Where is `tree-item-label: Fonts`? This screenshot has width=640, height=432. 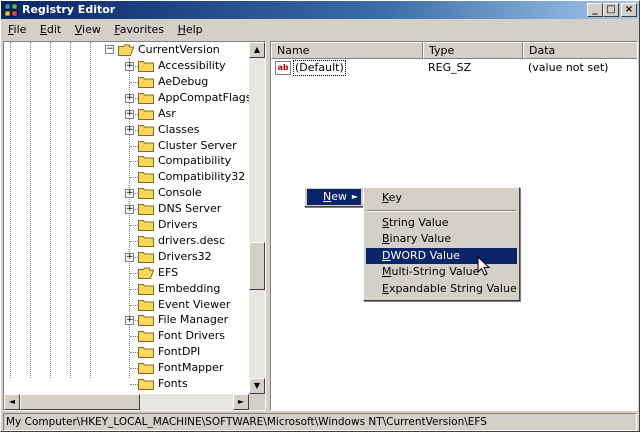
tree-item-label: Fonts is located at coordinates (173, 383).